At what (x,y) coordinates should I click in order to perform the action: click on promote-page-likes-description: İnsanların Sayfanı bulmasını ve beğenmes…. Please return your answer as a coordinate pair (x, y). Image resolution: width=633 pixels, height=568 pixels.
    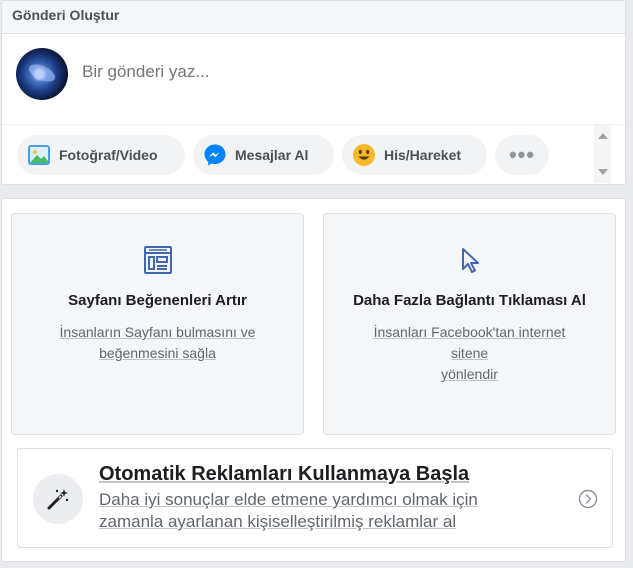
    Looking at the image, I should click on (157, 343).